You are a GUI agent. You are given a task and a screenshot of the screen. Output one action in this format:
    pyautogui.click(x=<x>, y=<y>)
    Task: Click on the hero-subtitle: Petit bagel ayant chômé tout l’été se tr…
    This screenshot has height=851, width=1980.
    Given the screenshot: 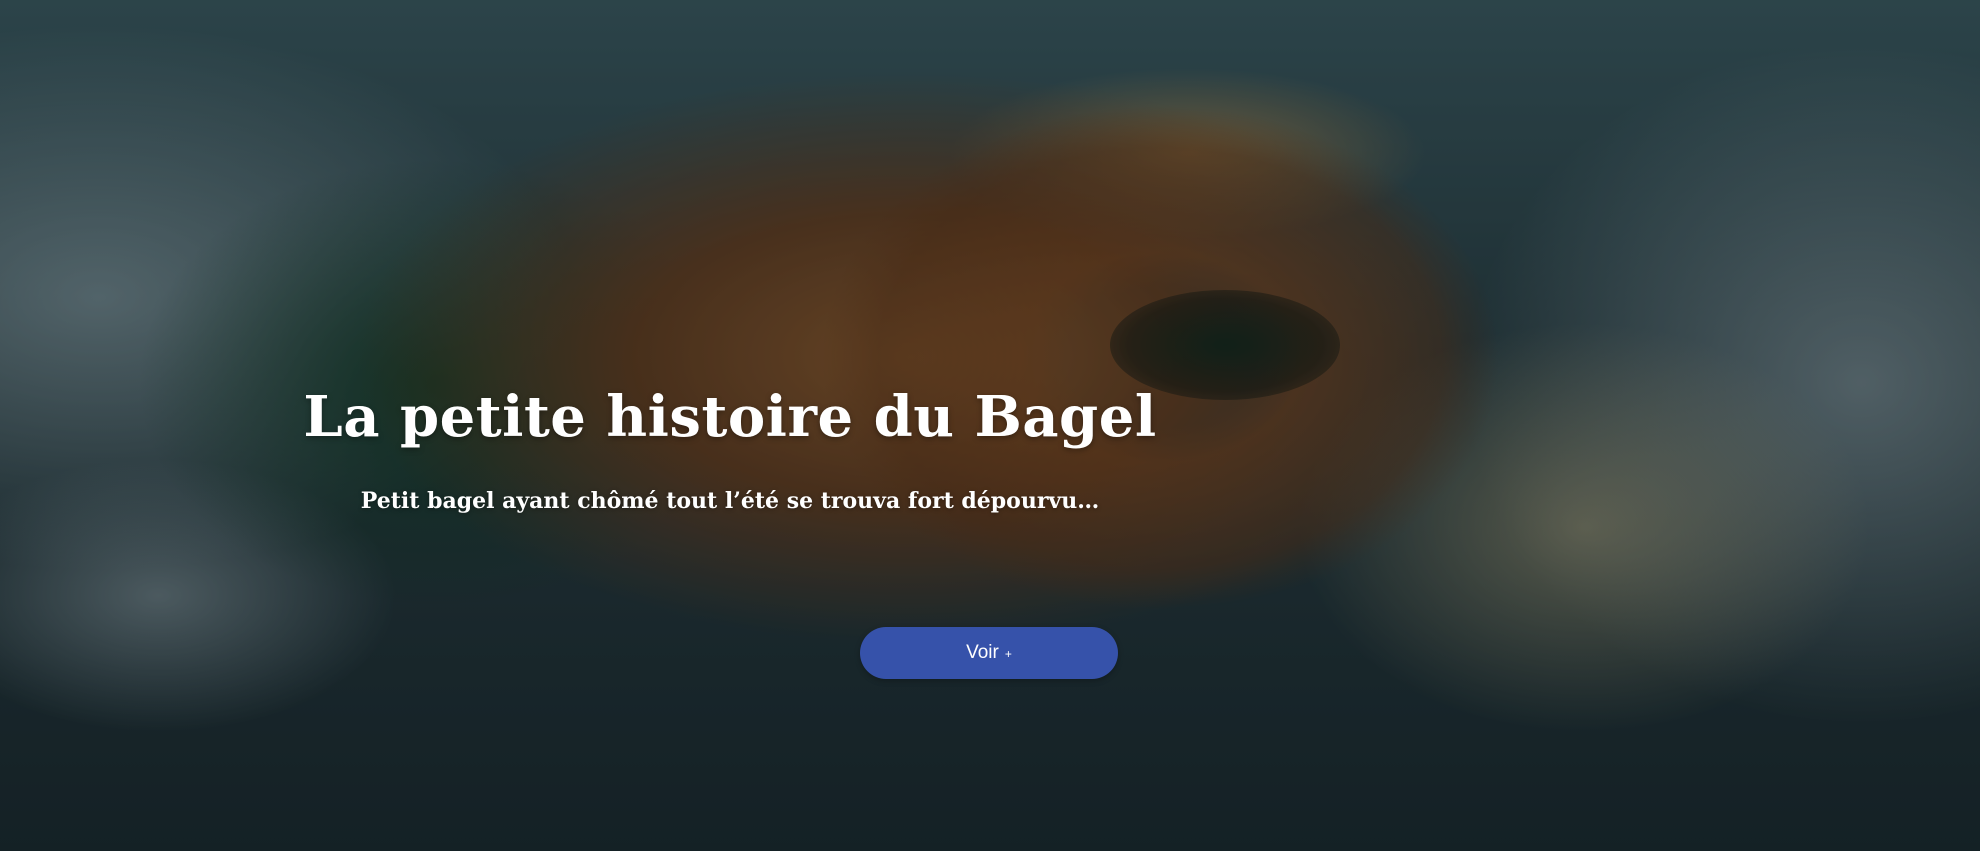 What is the action you would take?
    pyautogui.click(x=730, y=501)
    